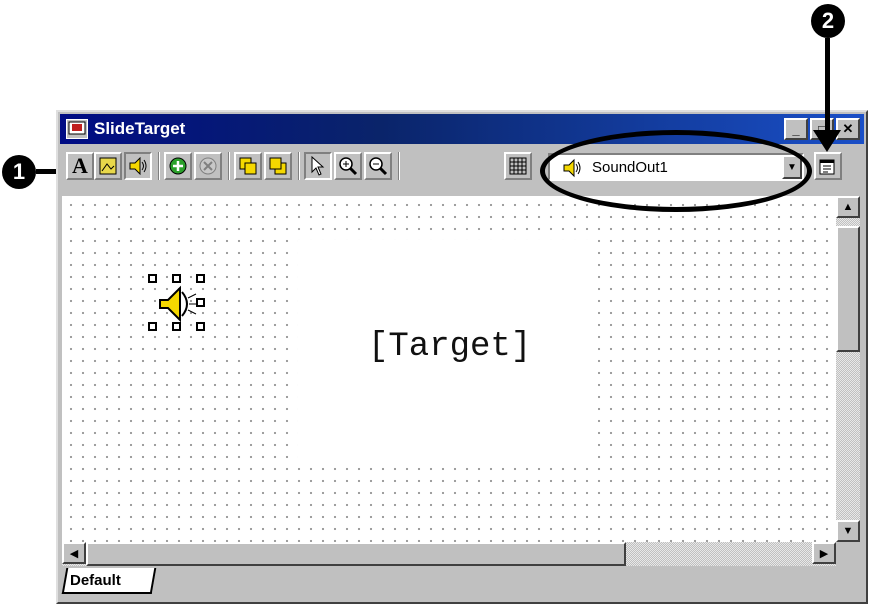 This screenshot has height=605, width=875. I want to click on zoom-out-button, so click(378, 166).